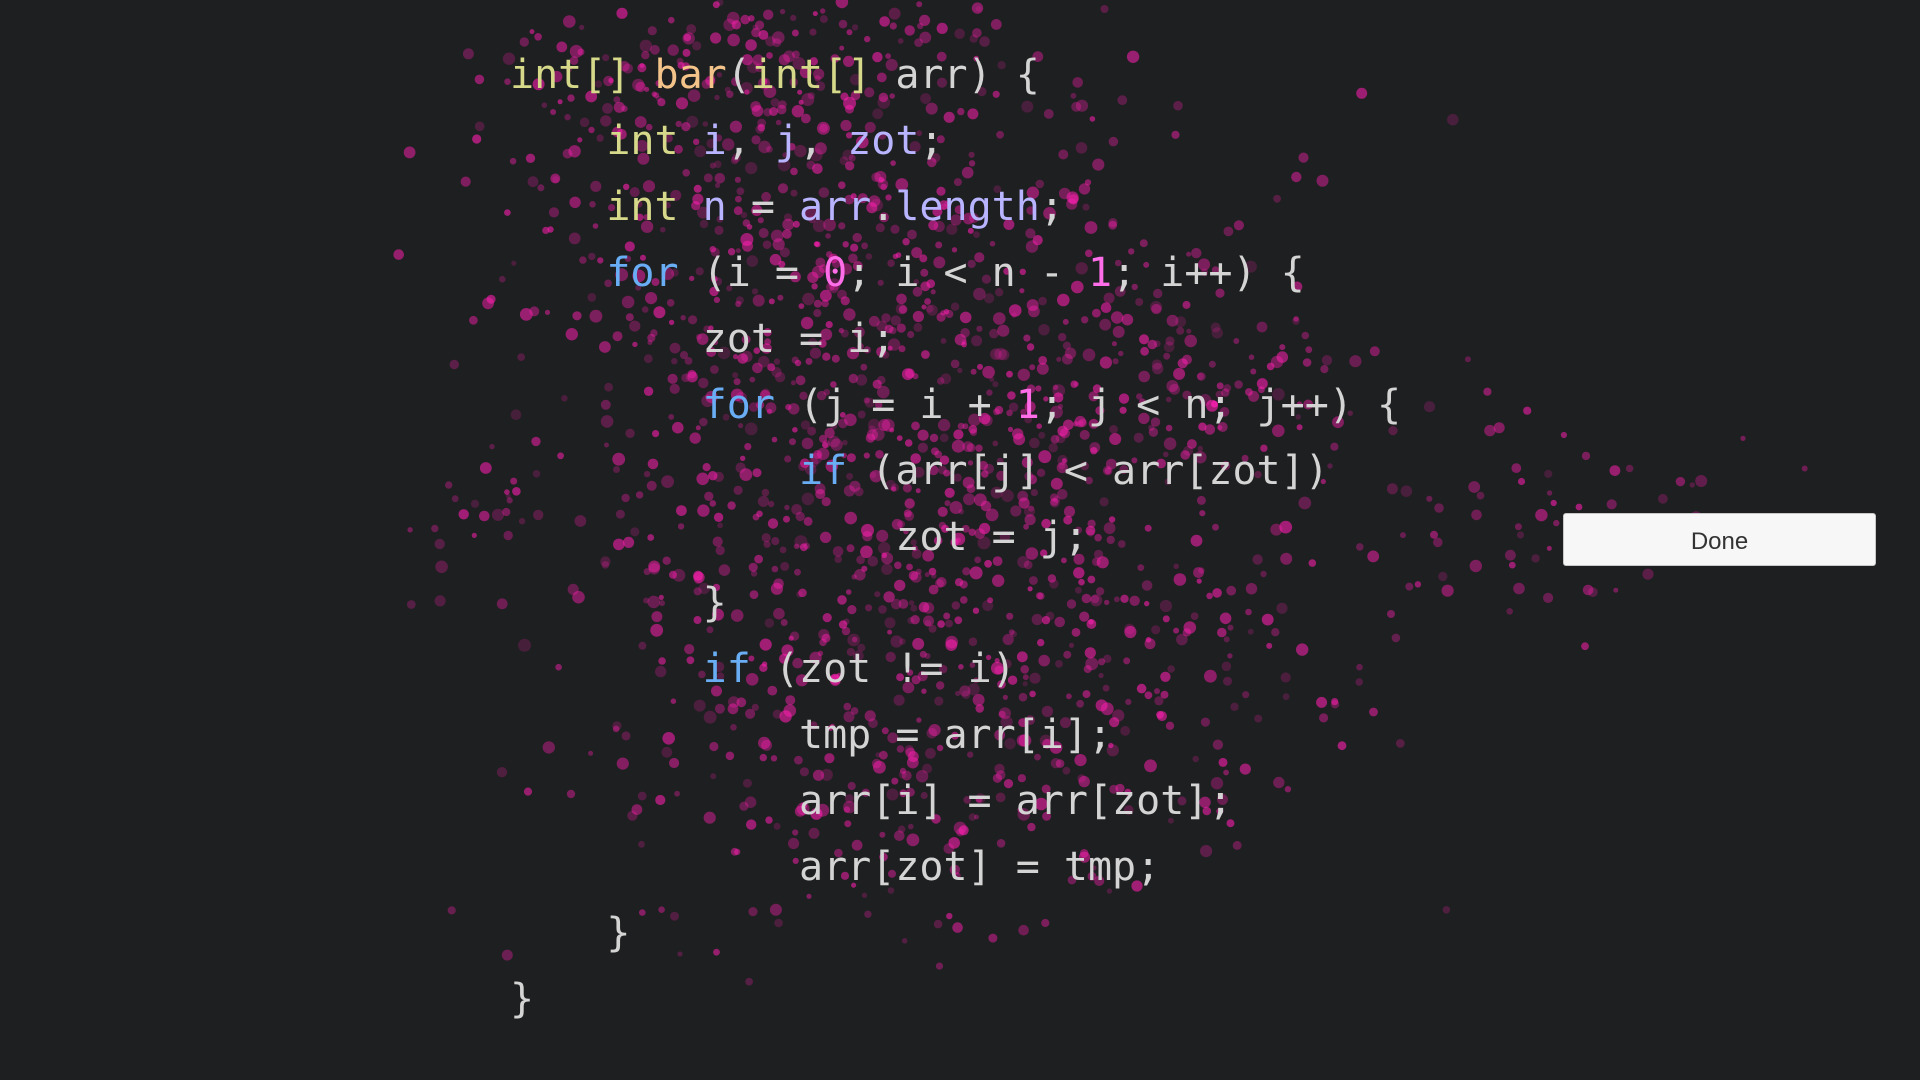  What do you see at coordinates (690, 75) in the screenshot?
I see `code-token: bar` at bounding box center [690, 75].